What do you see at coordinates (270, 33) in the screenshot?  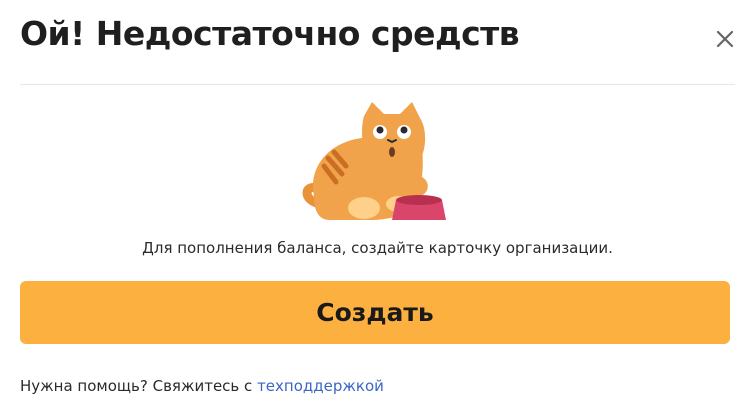 I see `dialog-title: Ой! Недостаточно средств` at bounding box center [270, 33].